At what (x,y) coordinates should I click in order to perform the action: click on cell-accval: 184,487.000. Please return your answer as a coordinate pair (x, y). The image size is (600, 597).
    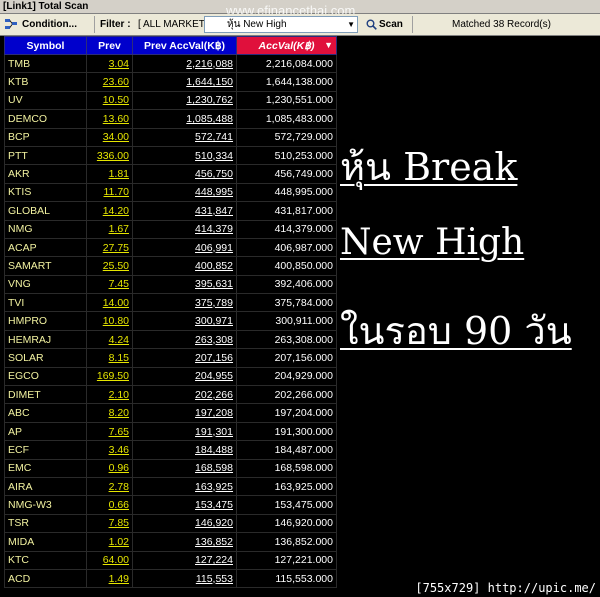
    Looking at the image, I should click on (286, 450).